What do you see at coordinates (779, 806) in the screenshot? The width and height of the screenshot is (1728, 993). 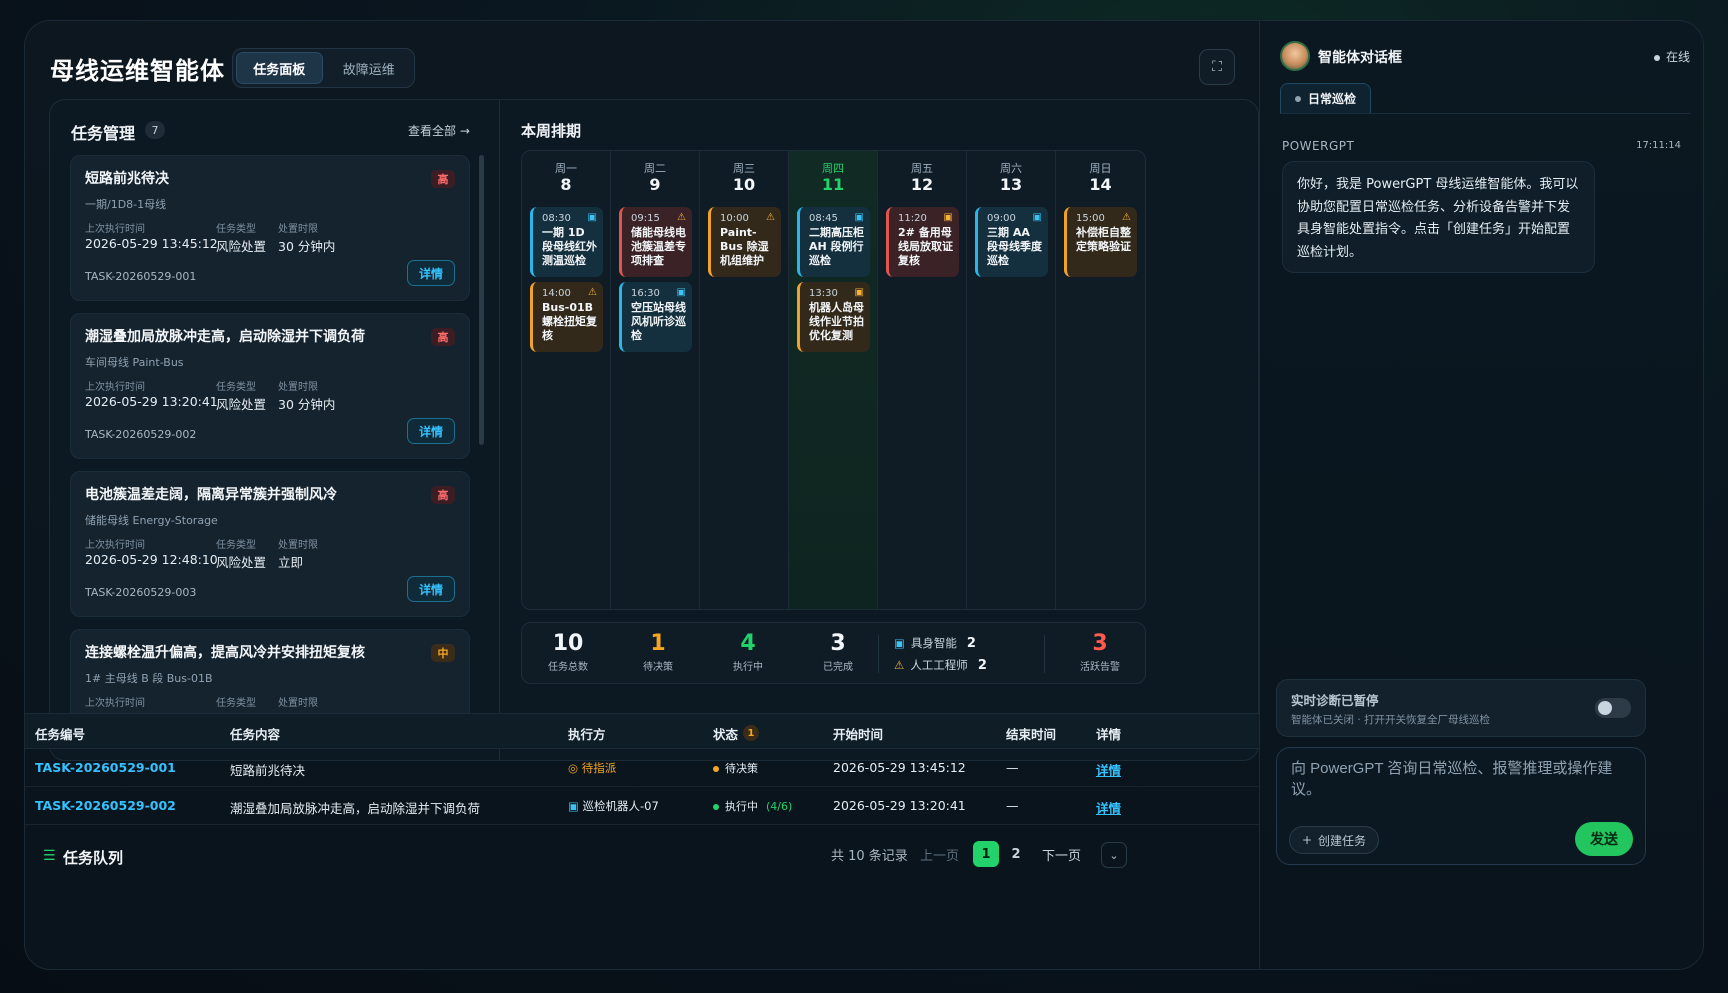 I see `status-progress: (4/6)` at bounding box center [779, 806].